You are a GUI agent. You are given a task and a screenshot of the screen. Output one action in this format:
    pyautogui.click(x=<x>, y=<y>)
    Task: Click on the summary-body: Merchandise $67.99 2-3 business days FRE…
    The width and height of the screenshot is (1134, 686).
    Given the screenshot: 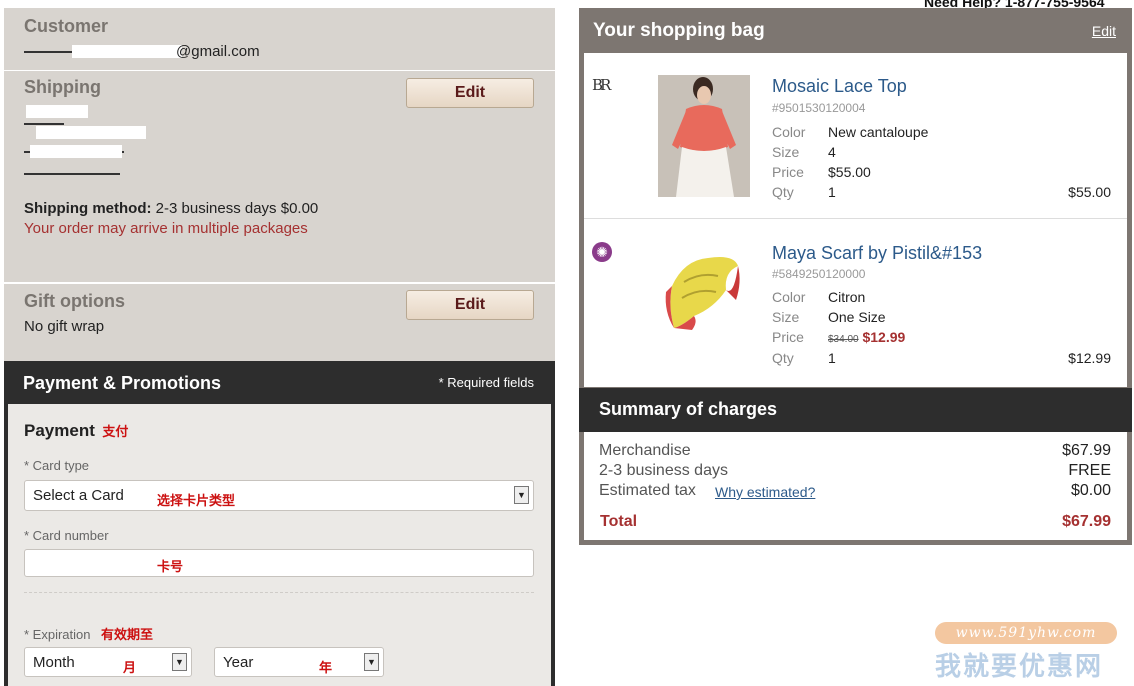 What is the action you would take?
    pyautogui.click(x=855, y=486)
    